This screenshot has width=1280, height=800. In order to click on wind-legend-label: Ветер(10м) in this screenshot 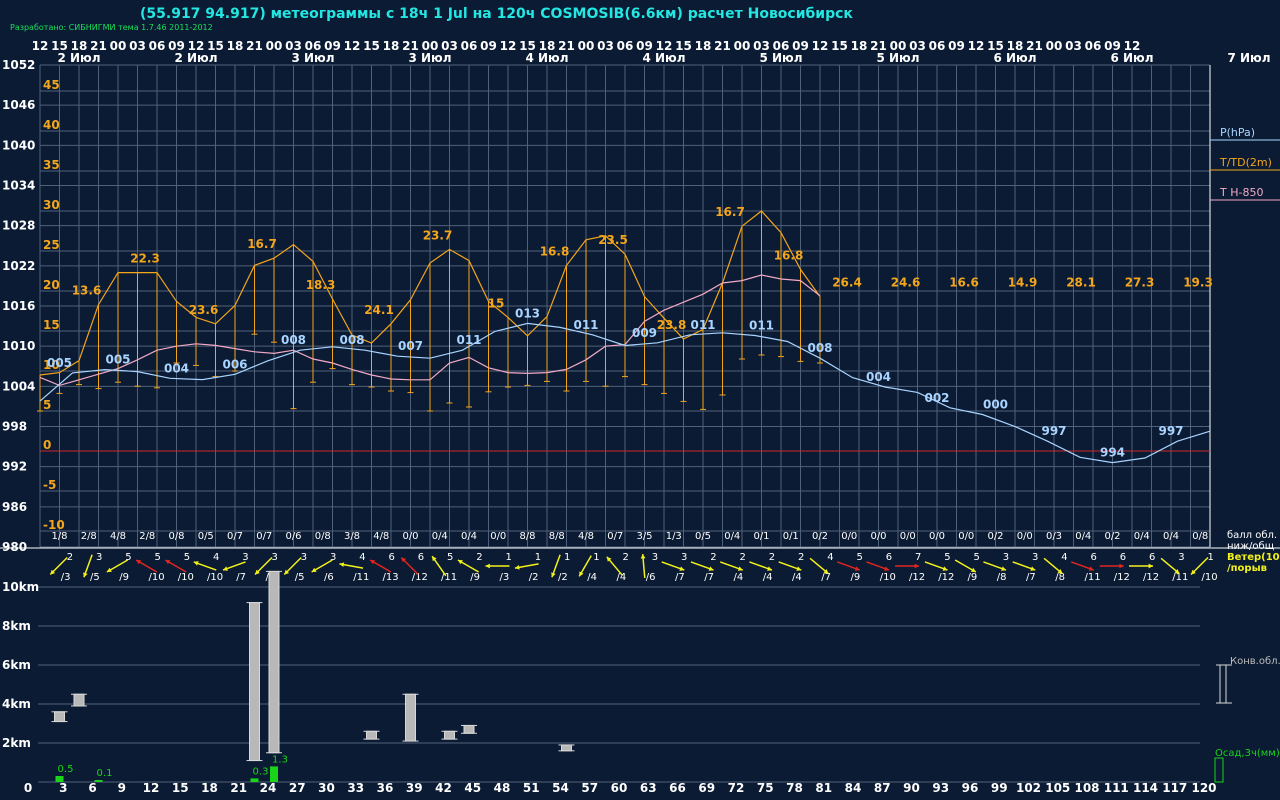, I will do `click(1253, 557)`.